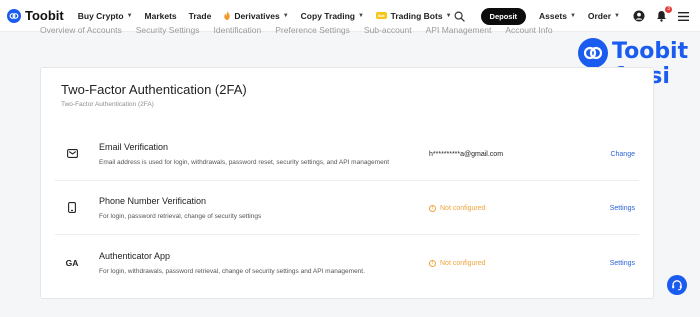 The height and width of the screenshot is (317, 700). Describe the element at coordinates (663, 14) in the screenshot. I see `bell-icon: 3` at that location.